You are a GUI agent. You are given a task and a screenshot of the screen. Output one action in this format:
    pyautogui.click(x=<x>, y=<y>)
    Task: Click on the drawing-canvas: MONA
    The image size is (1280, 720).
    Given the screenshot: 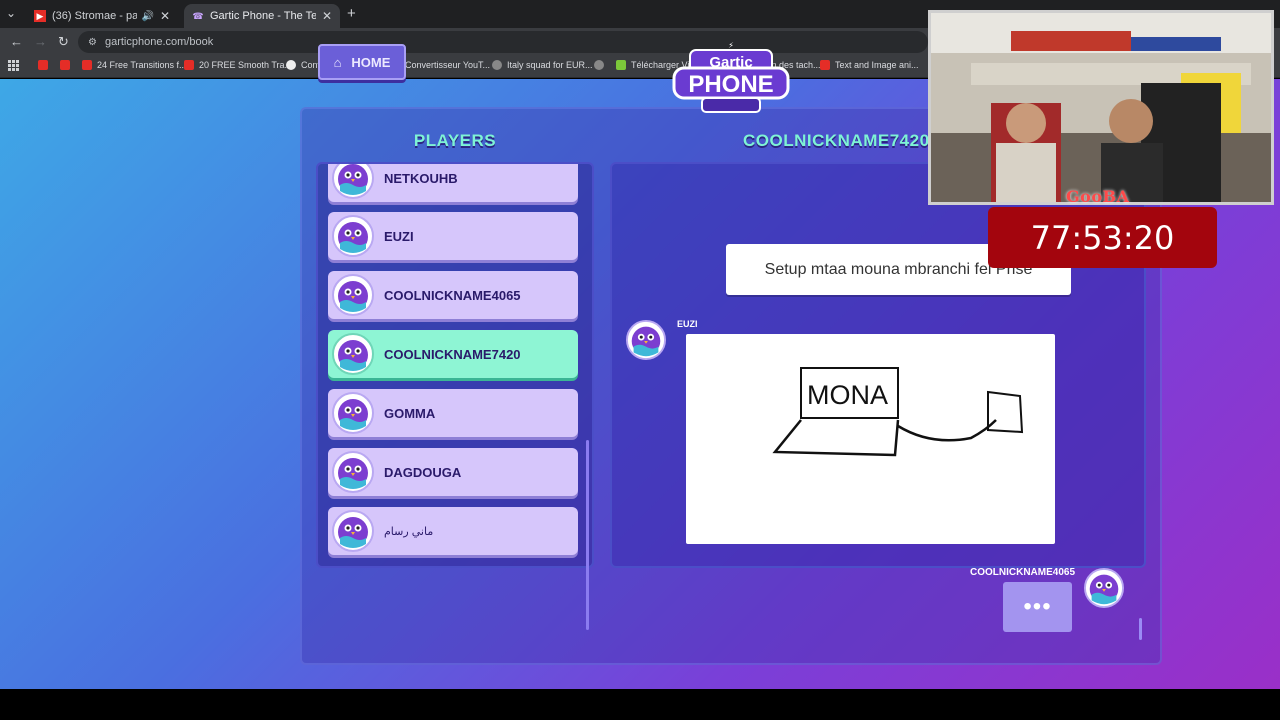 What is the action you would take?
    pyautogui.click(x=870, y=439)
    